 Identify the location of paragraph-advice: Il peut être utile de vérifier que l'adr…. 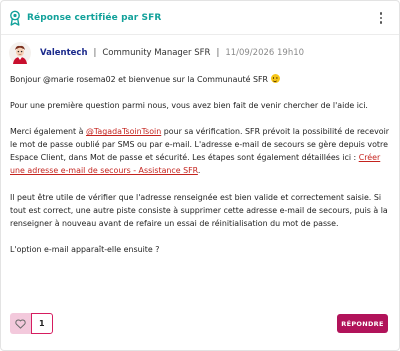
(199, 210).